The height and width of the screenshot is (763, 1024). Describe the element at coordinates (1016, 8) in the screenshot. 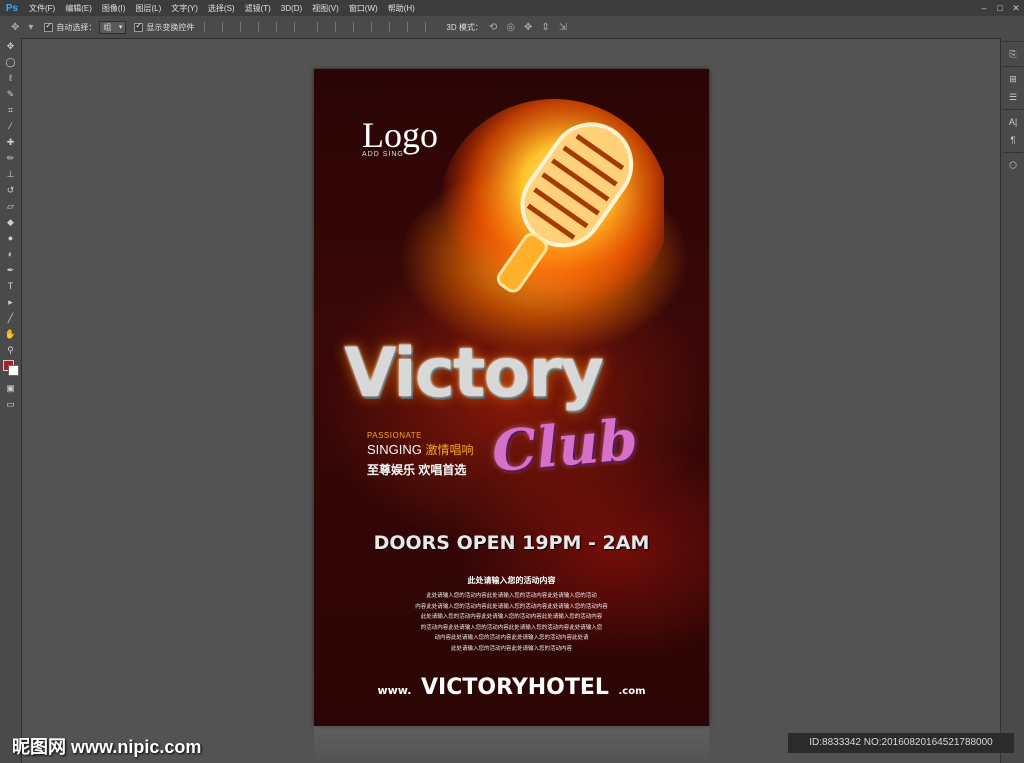

I see `close-button: ✕` at that location.